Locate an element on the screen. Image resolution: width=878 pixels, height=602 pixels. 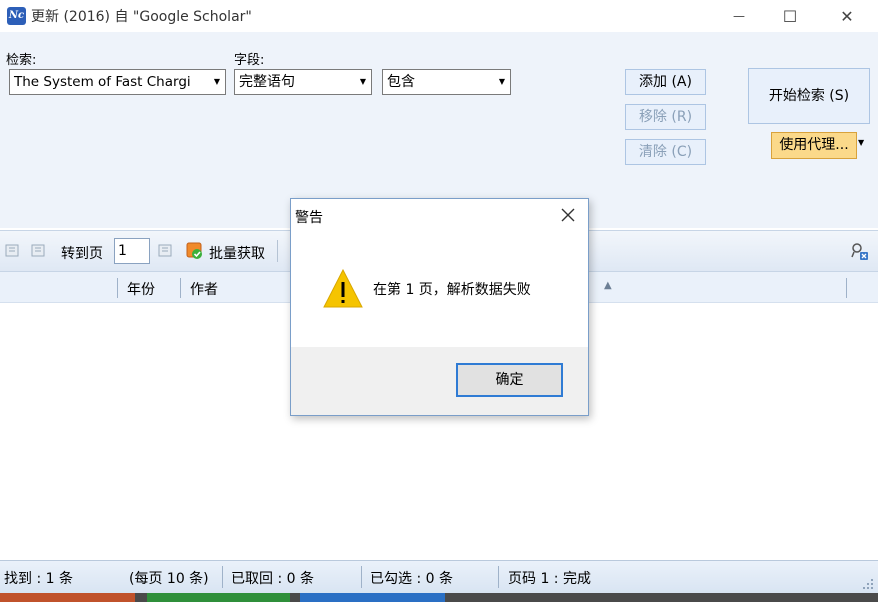
status-retrieved: 已取回 : 0 条 is located at coordinates (272, 579).